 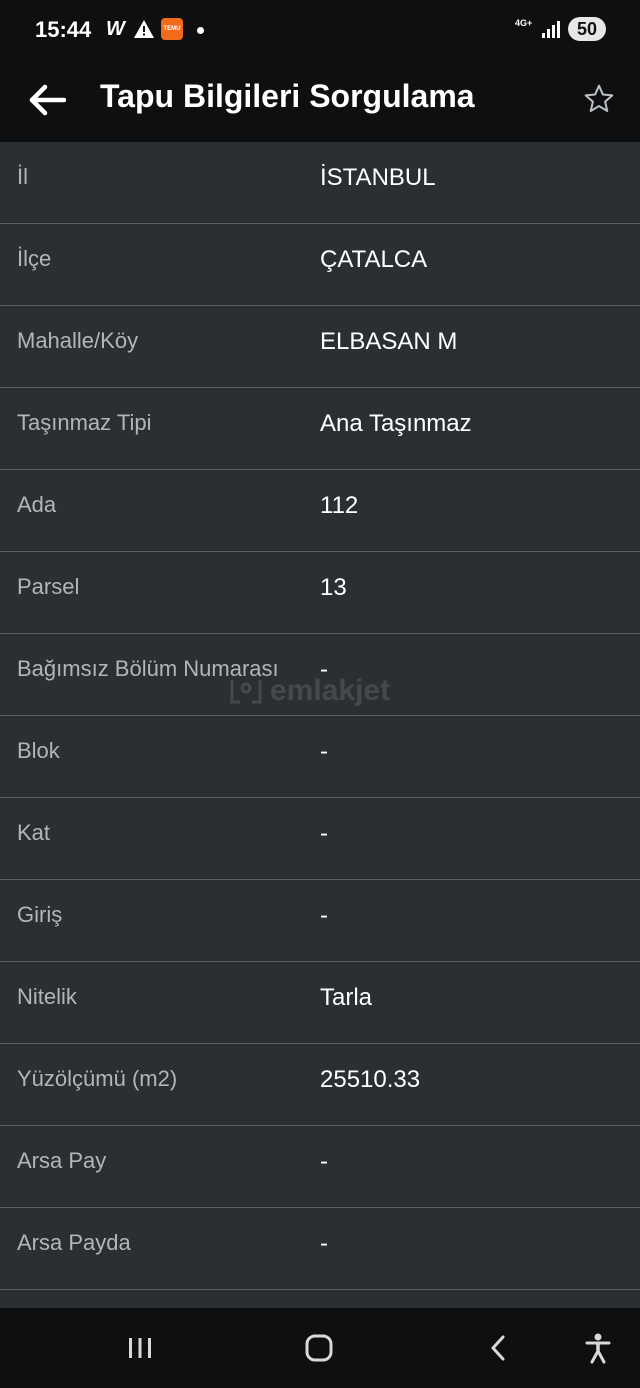 I want to click on info-row-blok: Blok -, so click(x=320, y=757).